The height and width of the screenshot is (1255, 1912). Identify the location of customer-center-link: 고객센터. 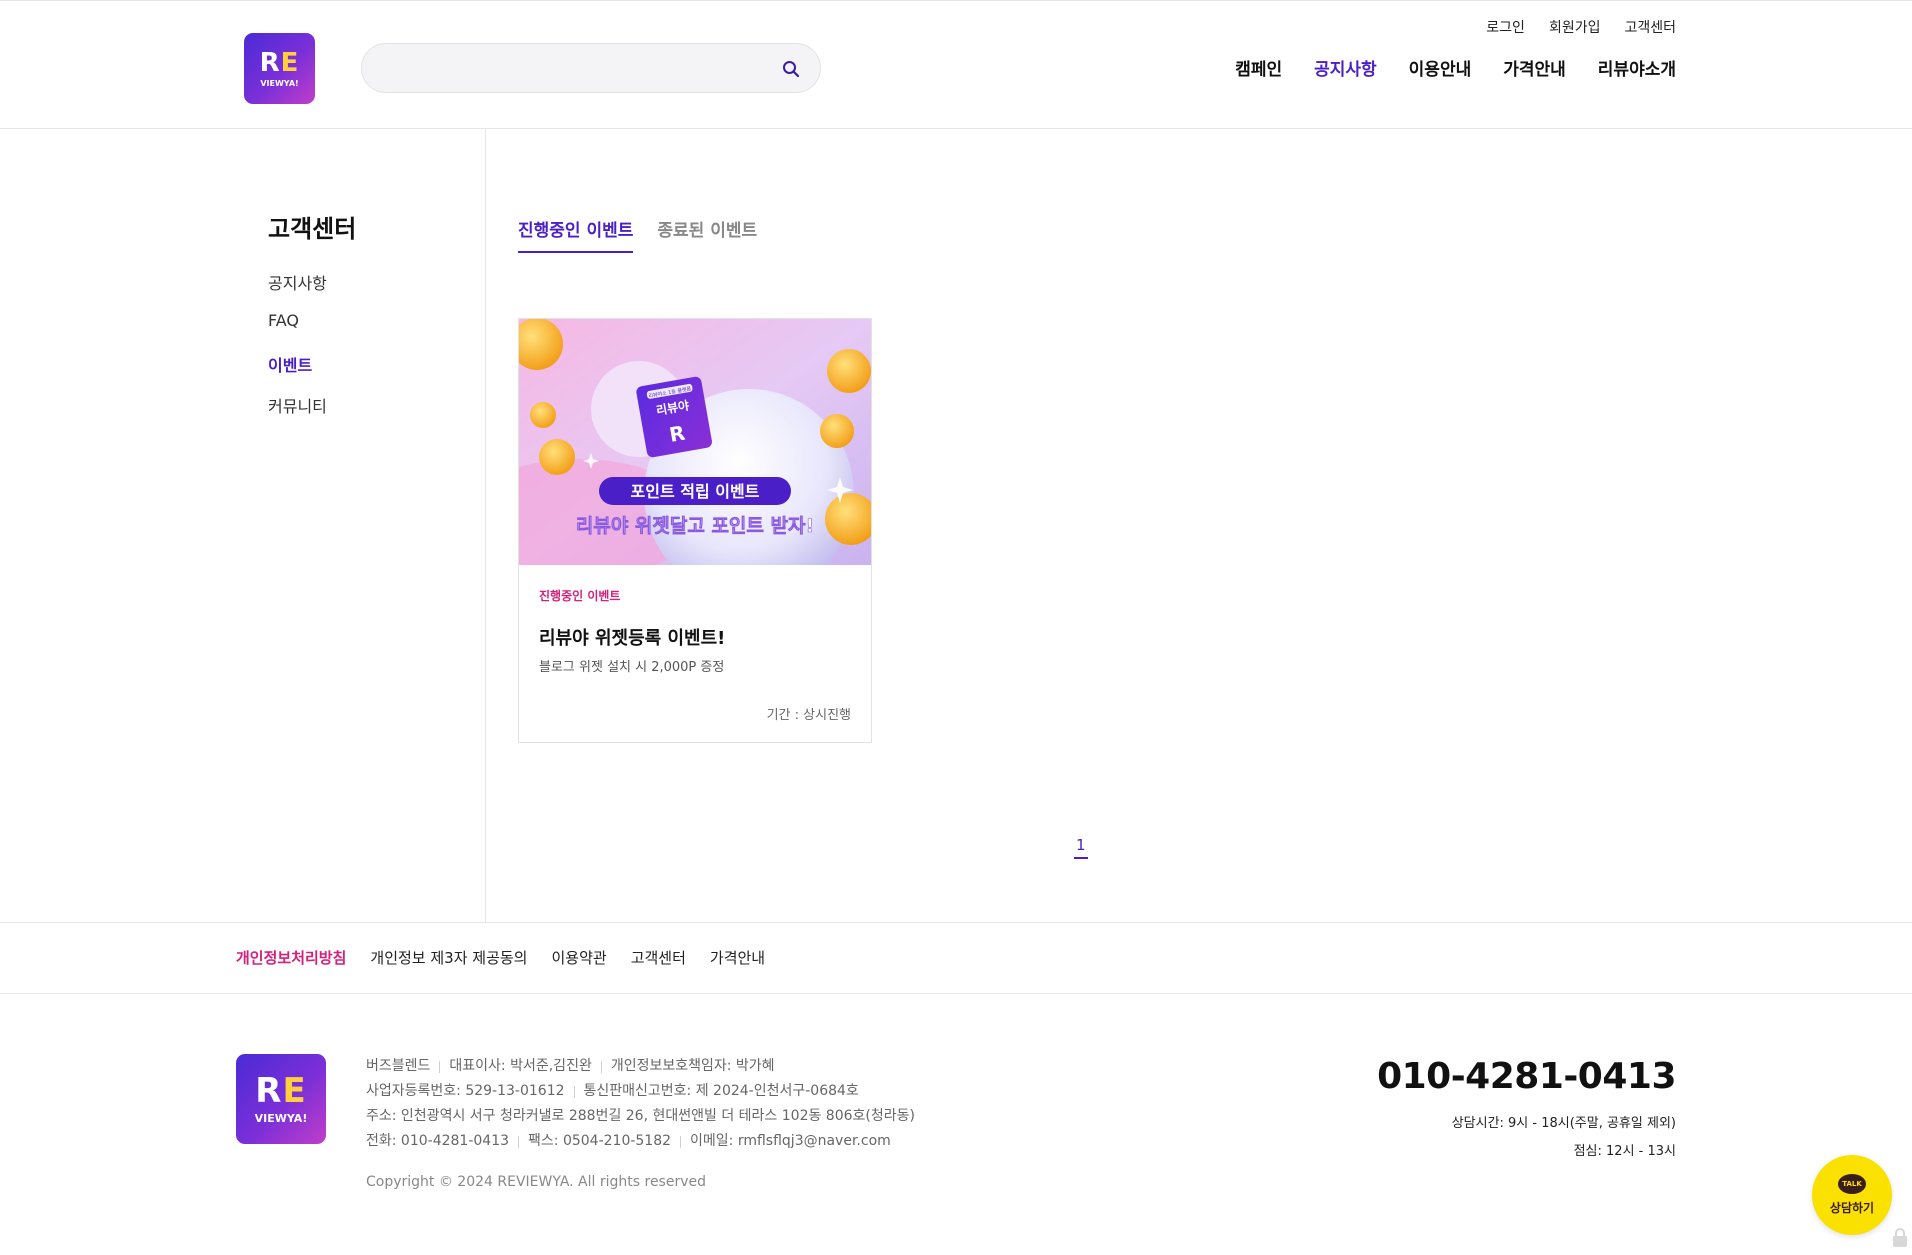
(1650, 27).